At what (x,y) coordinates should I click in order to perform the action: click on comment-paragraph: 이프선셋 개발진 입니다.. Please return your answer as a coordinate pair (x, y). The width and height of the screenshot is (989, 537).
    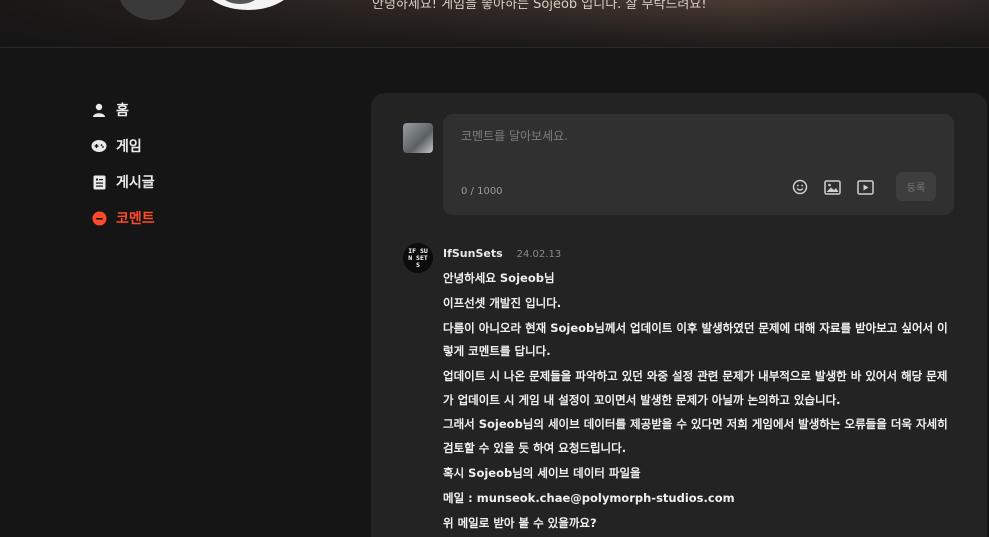
    Looking at the image, I should click on (502, 302).